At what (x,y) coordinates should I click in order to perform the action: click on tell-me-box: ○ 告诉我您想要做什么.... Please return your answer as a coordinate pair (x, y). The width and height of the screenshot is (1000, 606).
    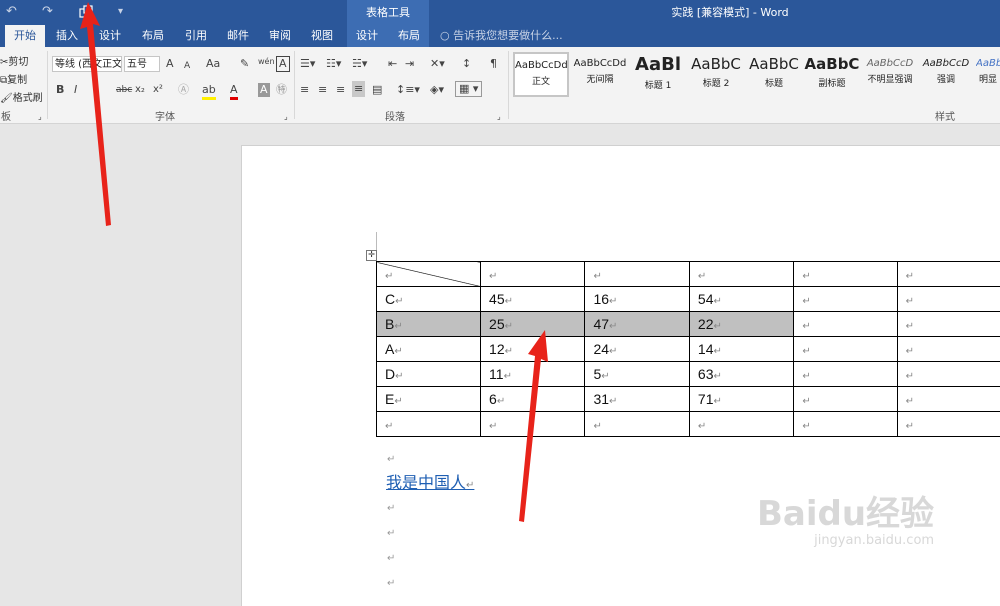
    Looking at the image, I should click on (501, 36).